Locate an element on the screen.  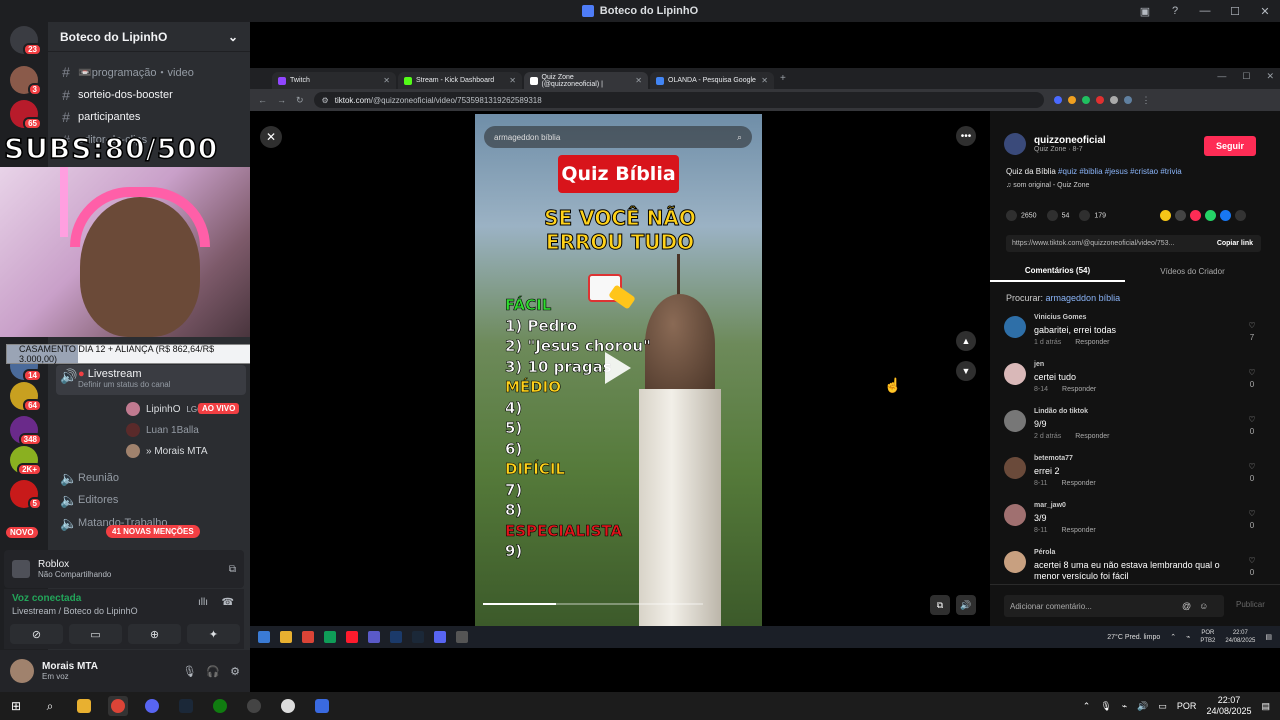
channel-item: # 📼programação・video is located at coordinates (151, 72).